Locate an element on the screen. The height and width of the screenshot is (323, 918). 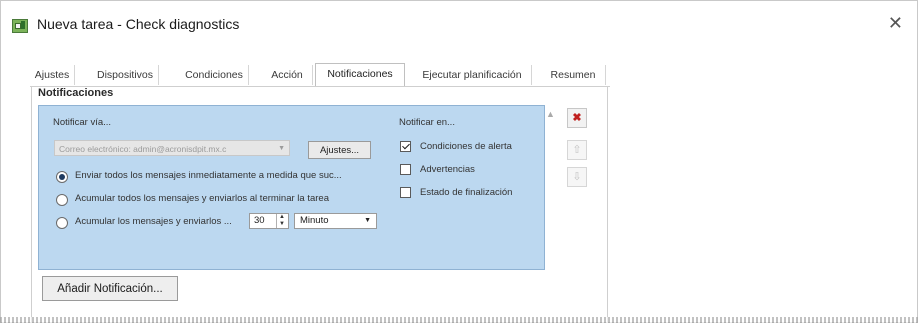
interval-unit-select: Minuto ▼ is located at coordinates (335, 221).